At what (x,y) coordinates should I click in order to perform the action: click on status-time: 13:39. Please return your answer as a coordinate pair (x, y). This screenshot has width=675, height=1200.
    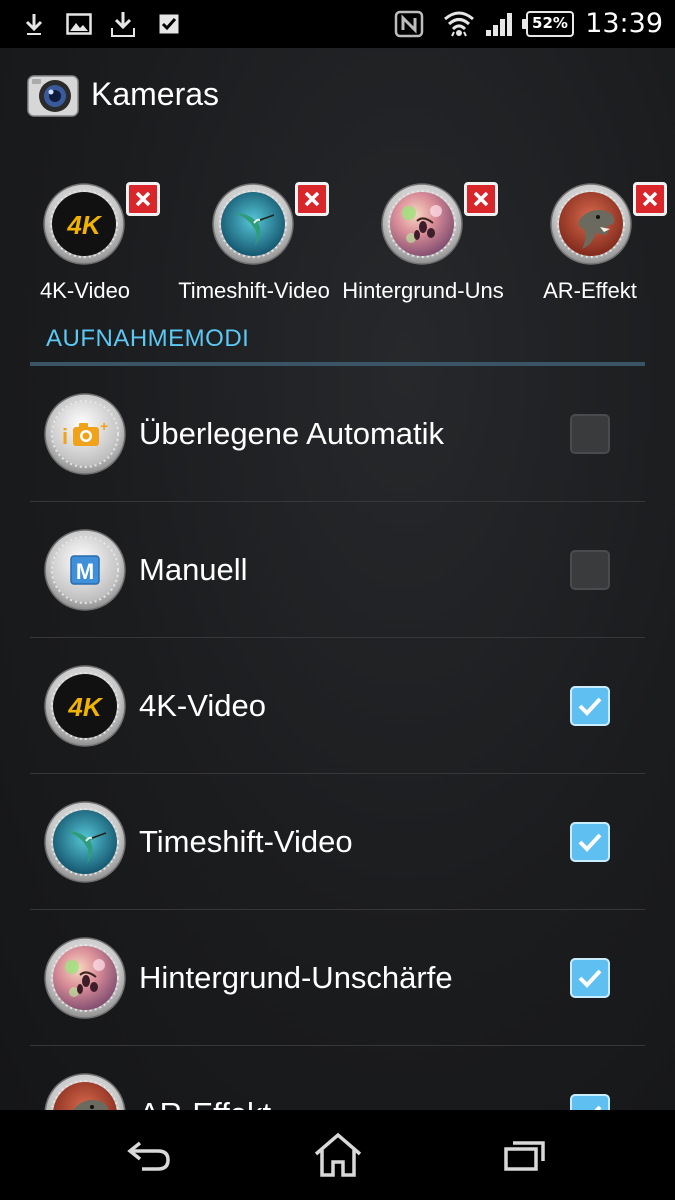
    Looking at the image, I should click on (624, 23).